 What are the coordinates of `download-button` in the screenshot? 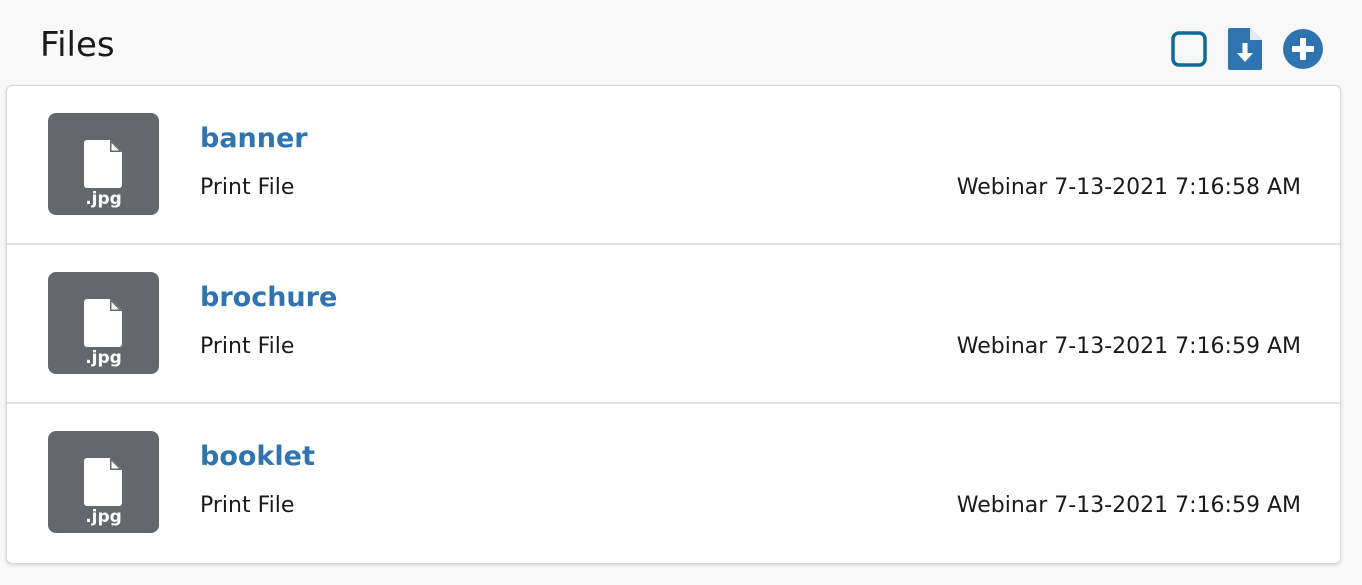 It's located at (1245, 49).